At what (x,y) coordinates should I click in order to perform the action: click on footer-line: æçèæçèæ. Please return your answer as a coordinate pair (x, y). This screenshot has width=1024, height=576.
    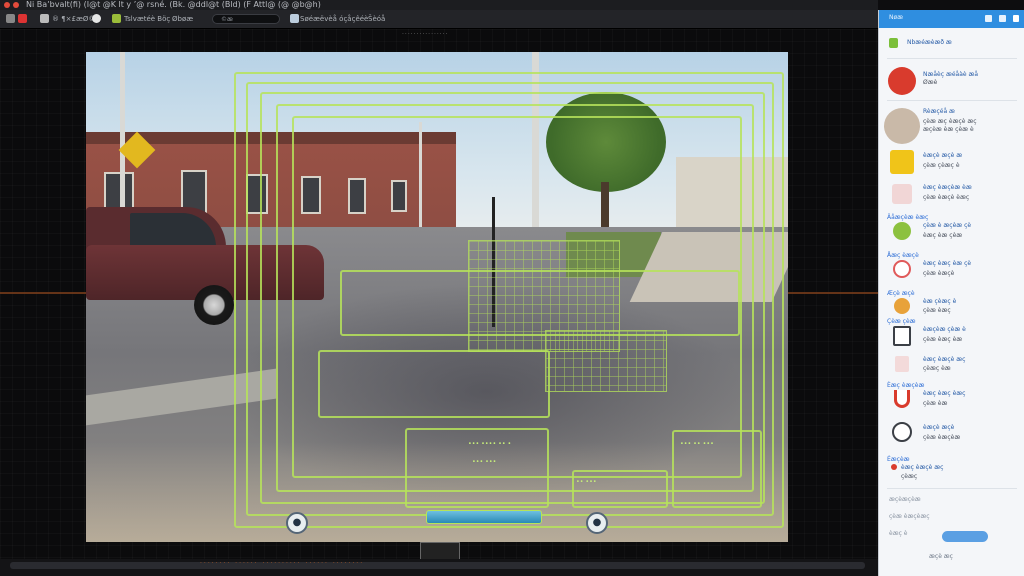
    Looking at the image, I should click on (905, 499).